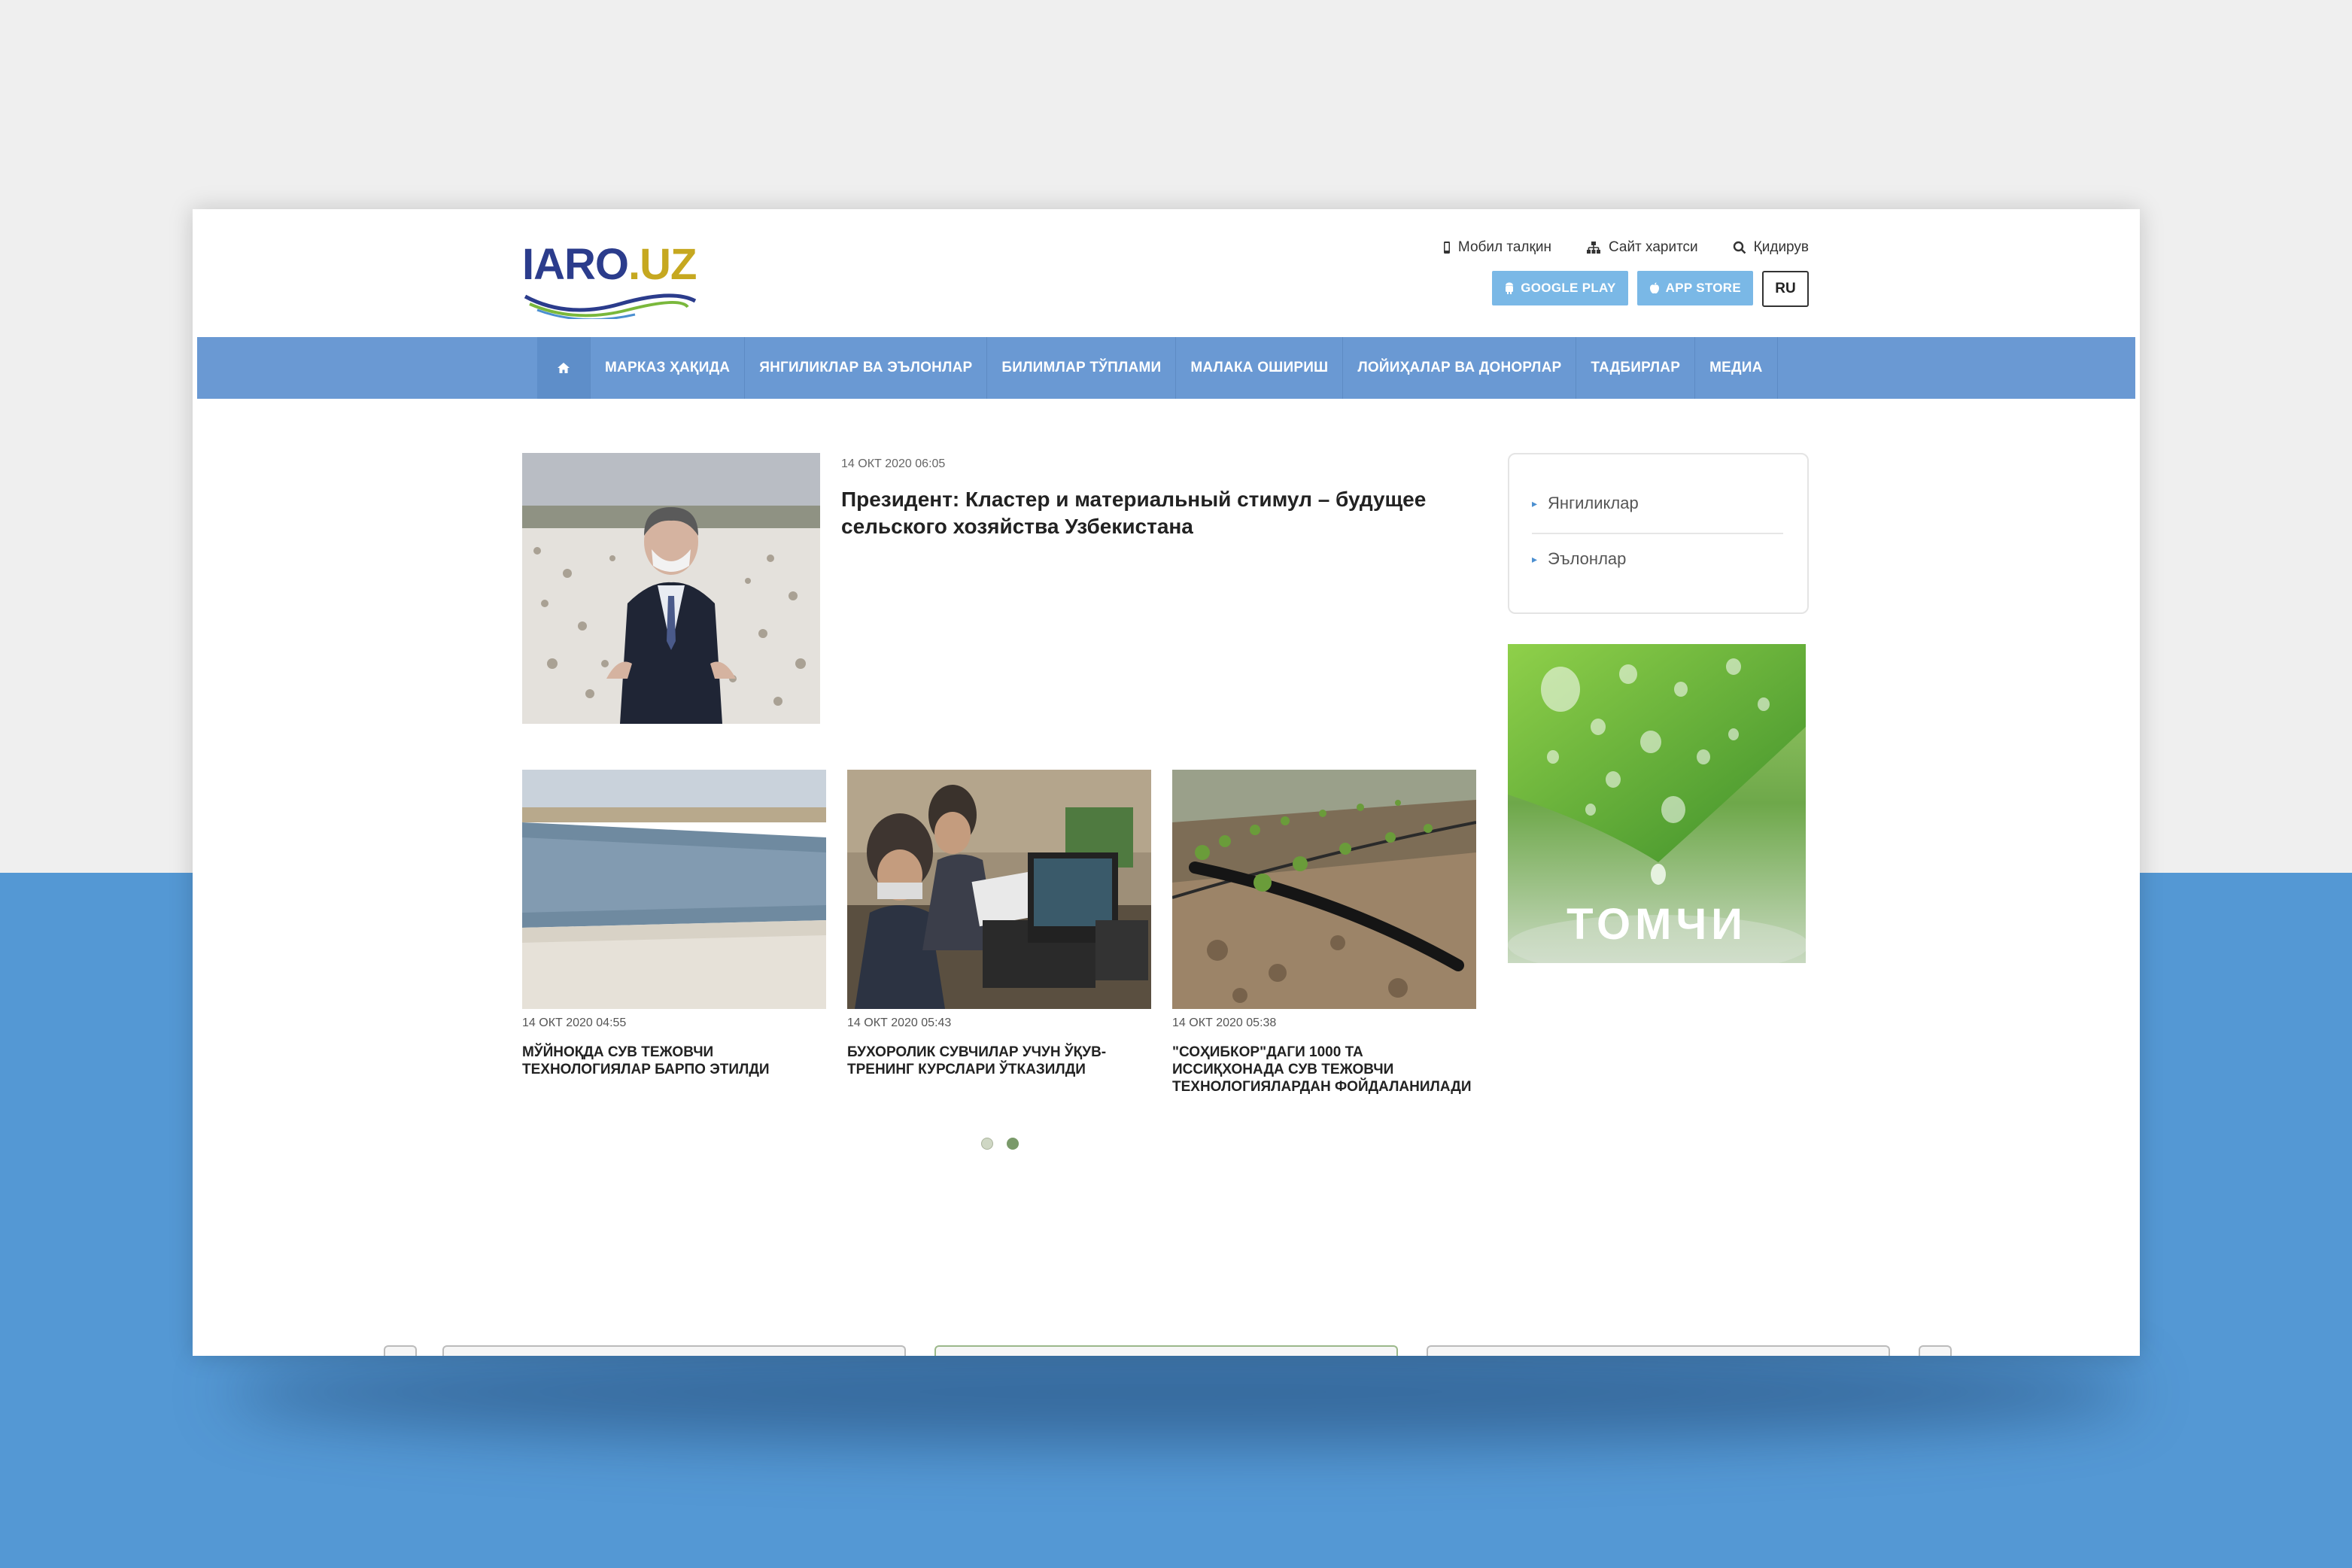 This screenshot has height=1568, width=2352. Describe the element at coordinates (1446, 248) in the screenshot. I see `mobile-icon` at that location.